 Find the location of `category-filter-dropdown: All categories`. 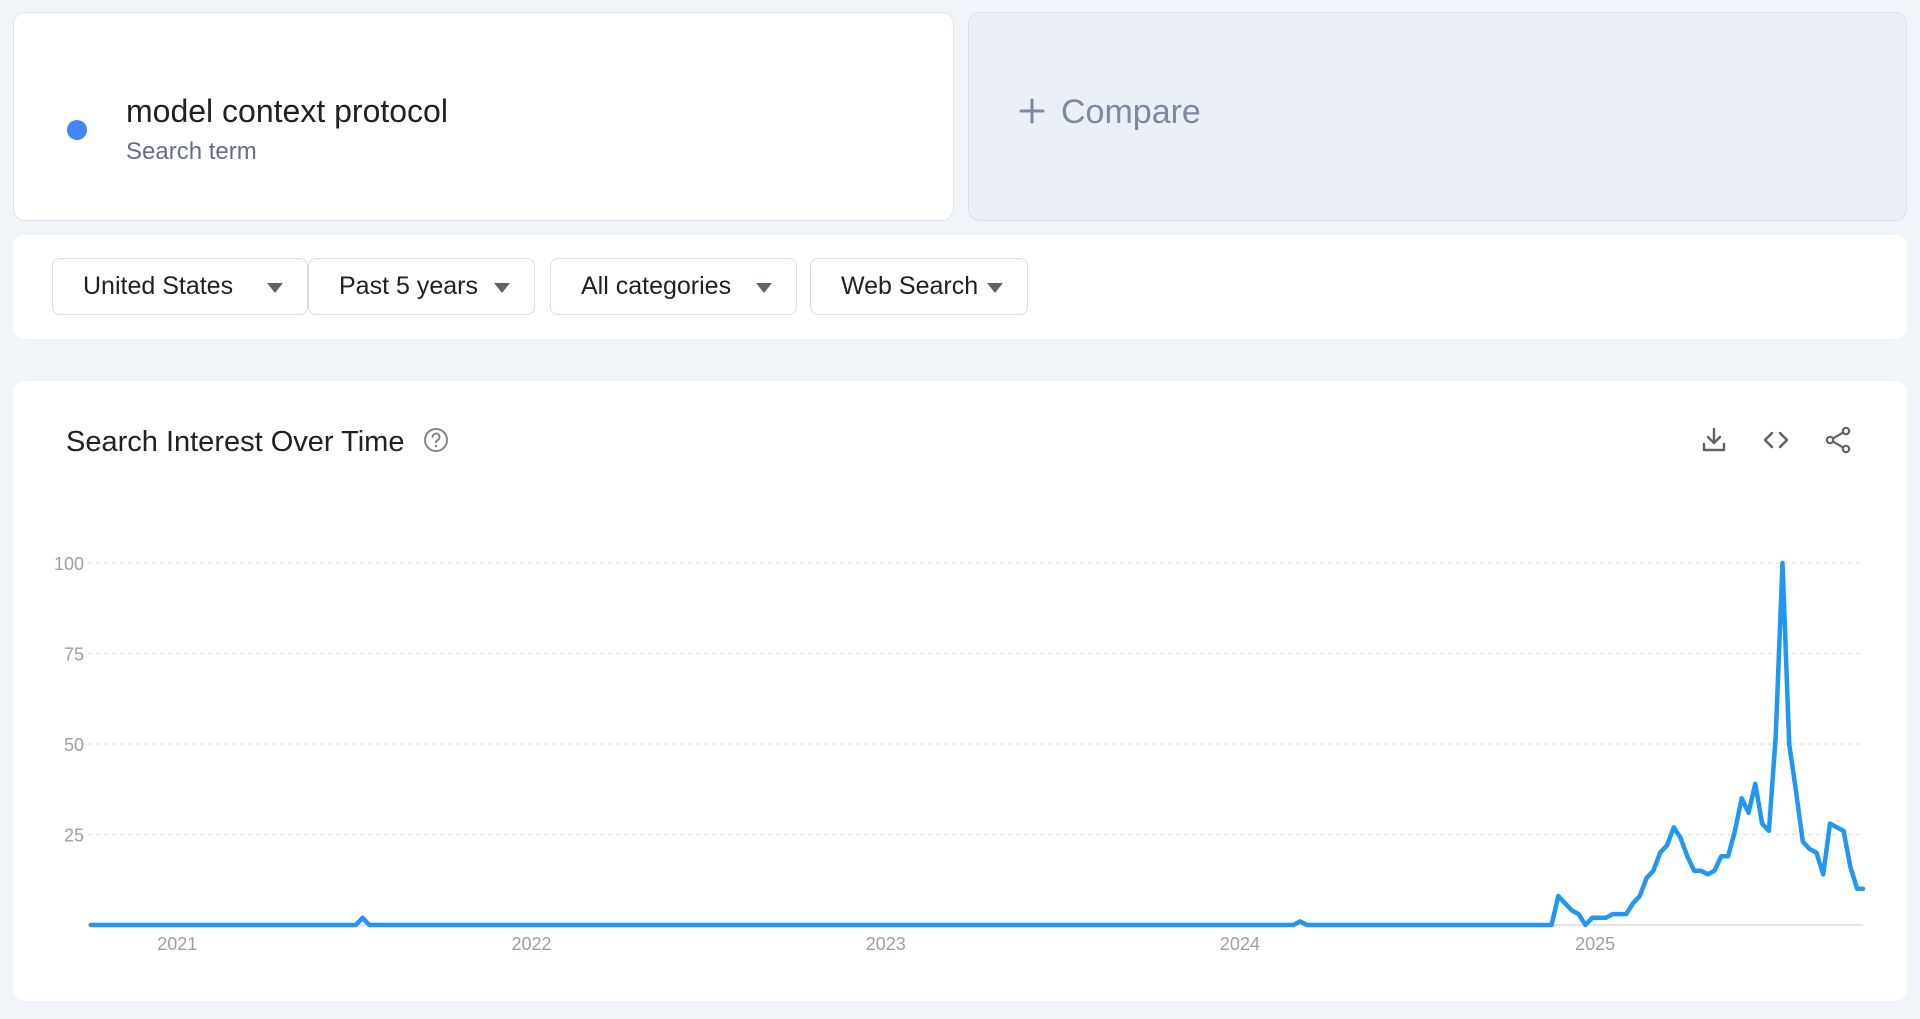

category-filter-dropdown: All categories is located at coordinates (673, 286).